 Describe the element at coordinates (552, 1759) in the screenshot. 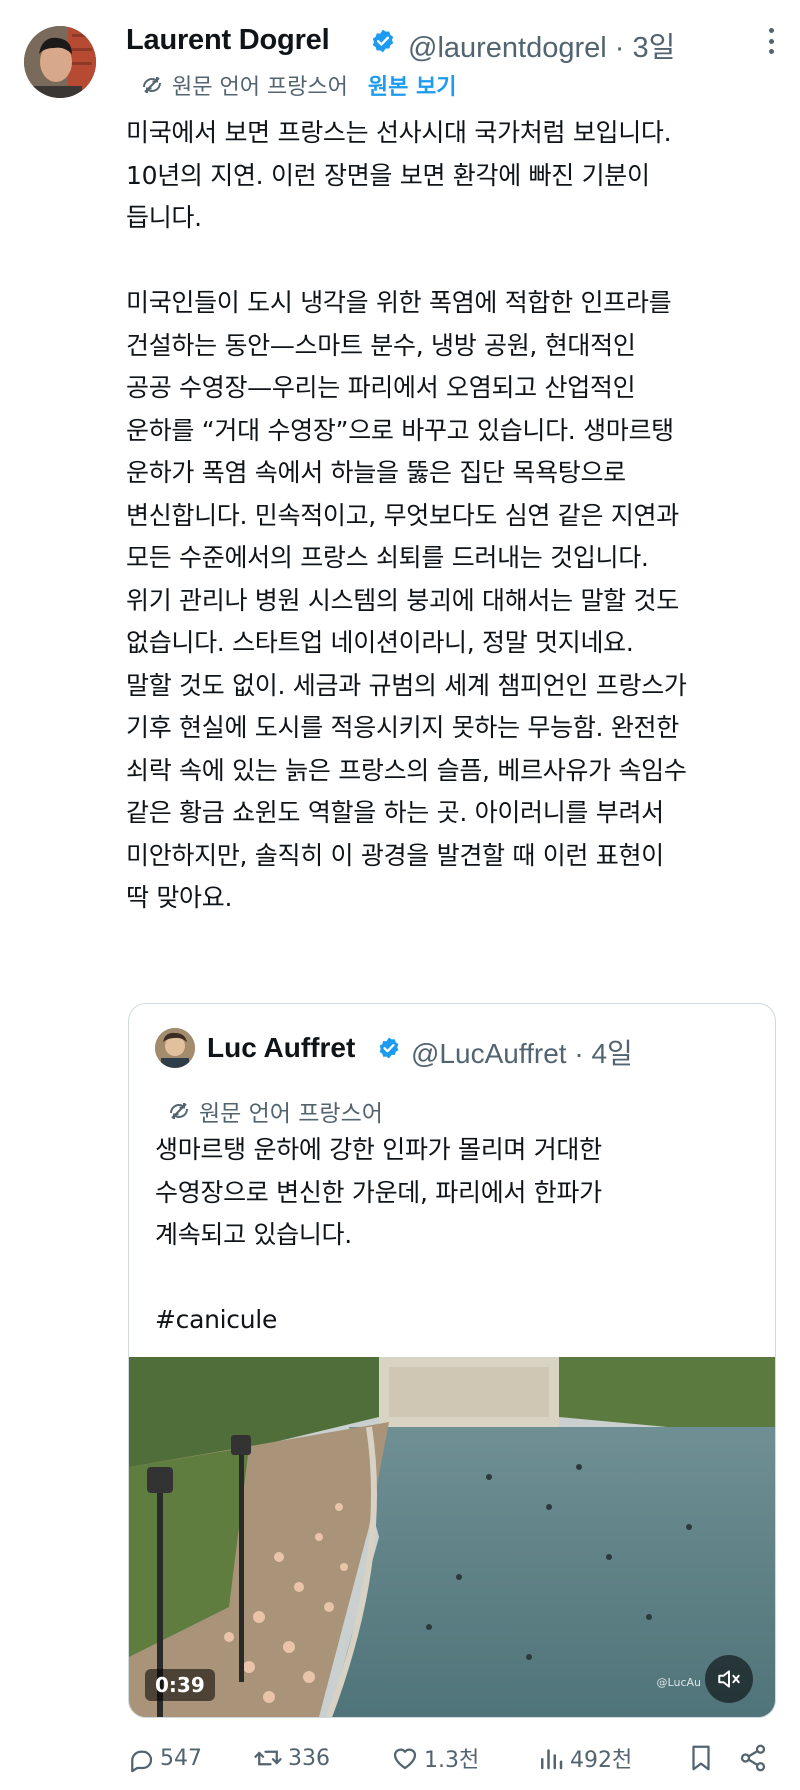

I see `views-icon` at that location.